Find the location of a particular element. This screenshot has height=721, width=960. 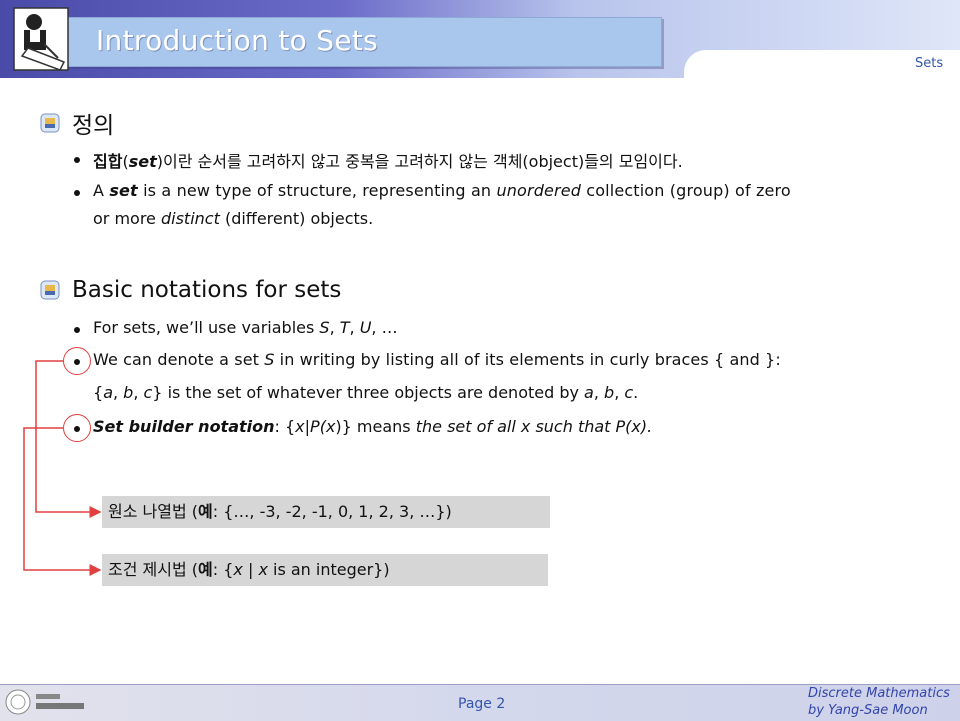

credit-course: Discrete Mathematics is located at coordinates (879, 693).